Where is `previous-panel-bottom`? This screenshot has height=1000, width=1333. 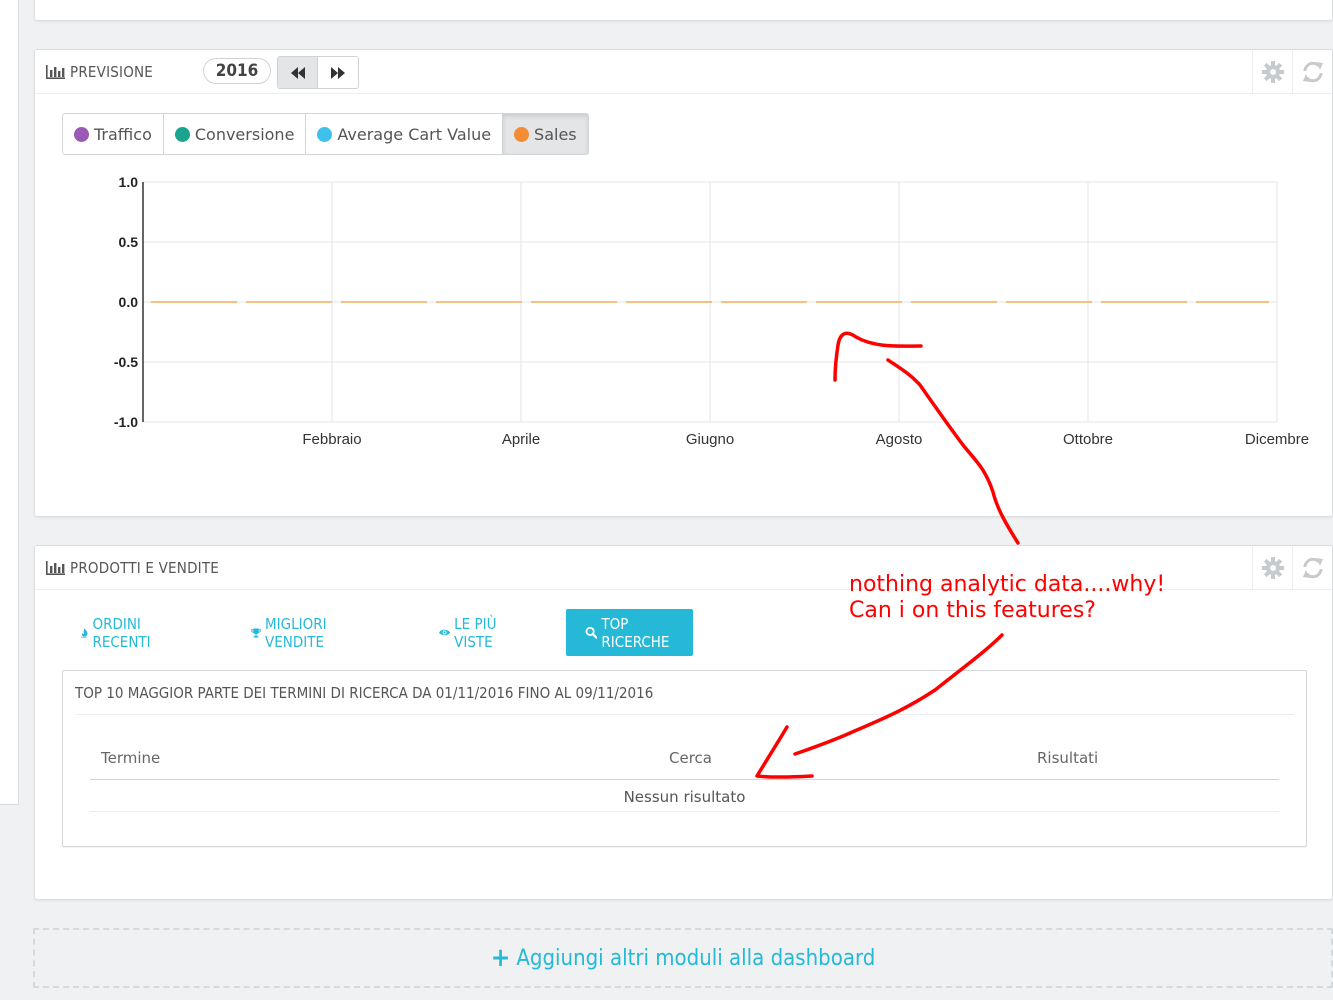
previous-panel-bottom is located at coordinates (683, 10).